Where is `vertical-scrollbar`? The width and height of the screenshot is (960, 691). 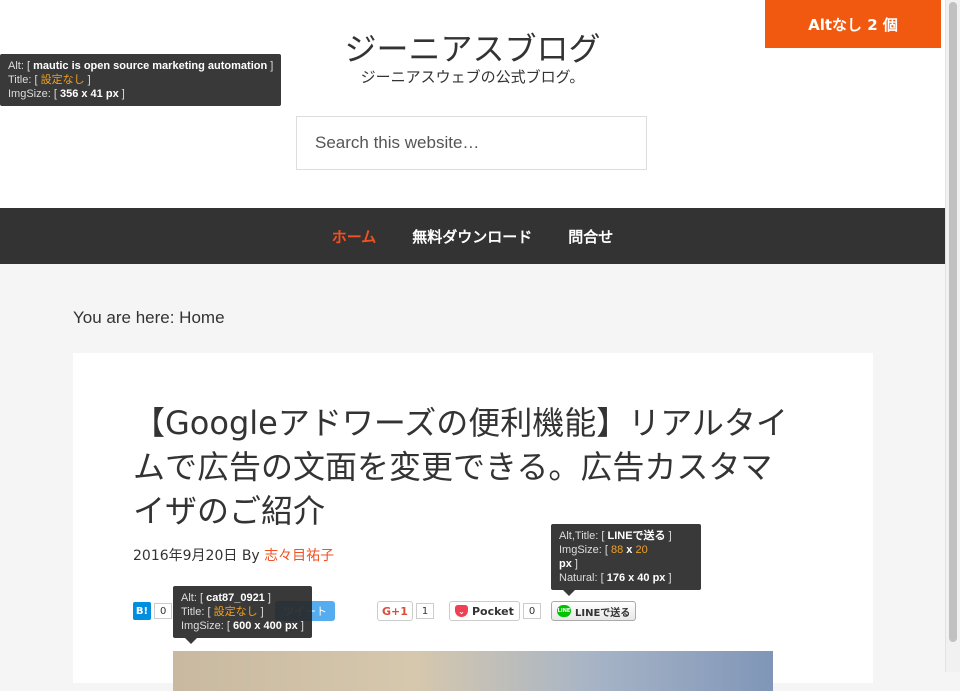
vertical-scrollbar is located at coordinates (952, 336).